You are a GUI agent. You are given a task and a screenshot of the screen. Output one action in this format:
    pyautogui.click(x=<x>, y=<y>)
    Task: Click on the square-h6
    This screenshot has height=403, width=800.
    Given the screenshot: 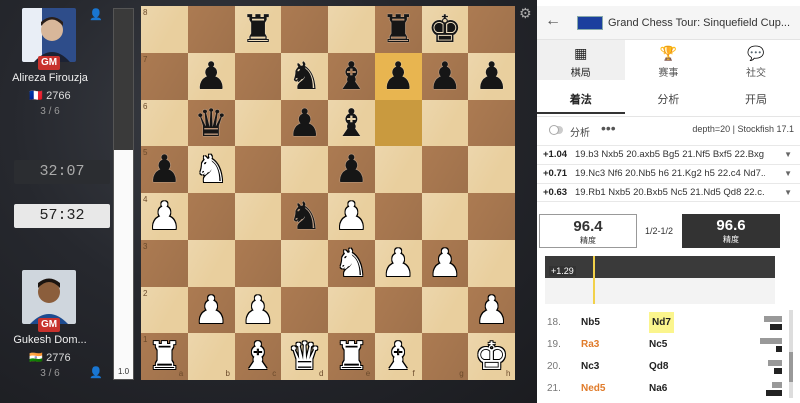 What is the action you would take?
    pyautogui.click(x=491, y=123)
    